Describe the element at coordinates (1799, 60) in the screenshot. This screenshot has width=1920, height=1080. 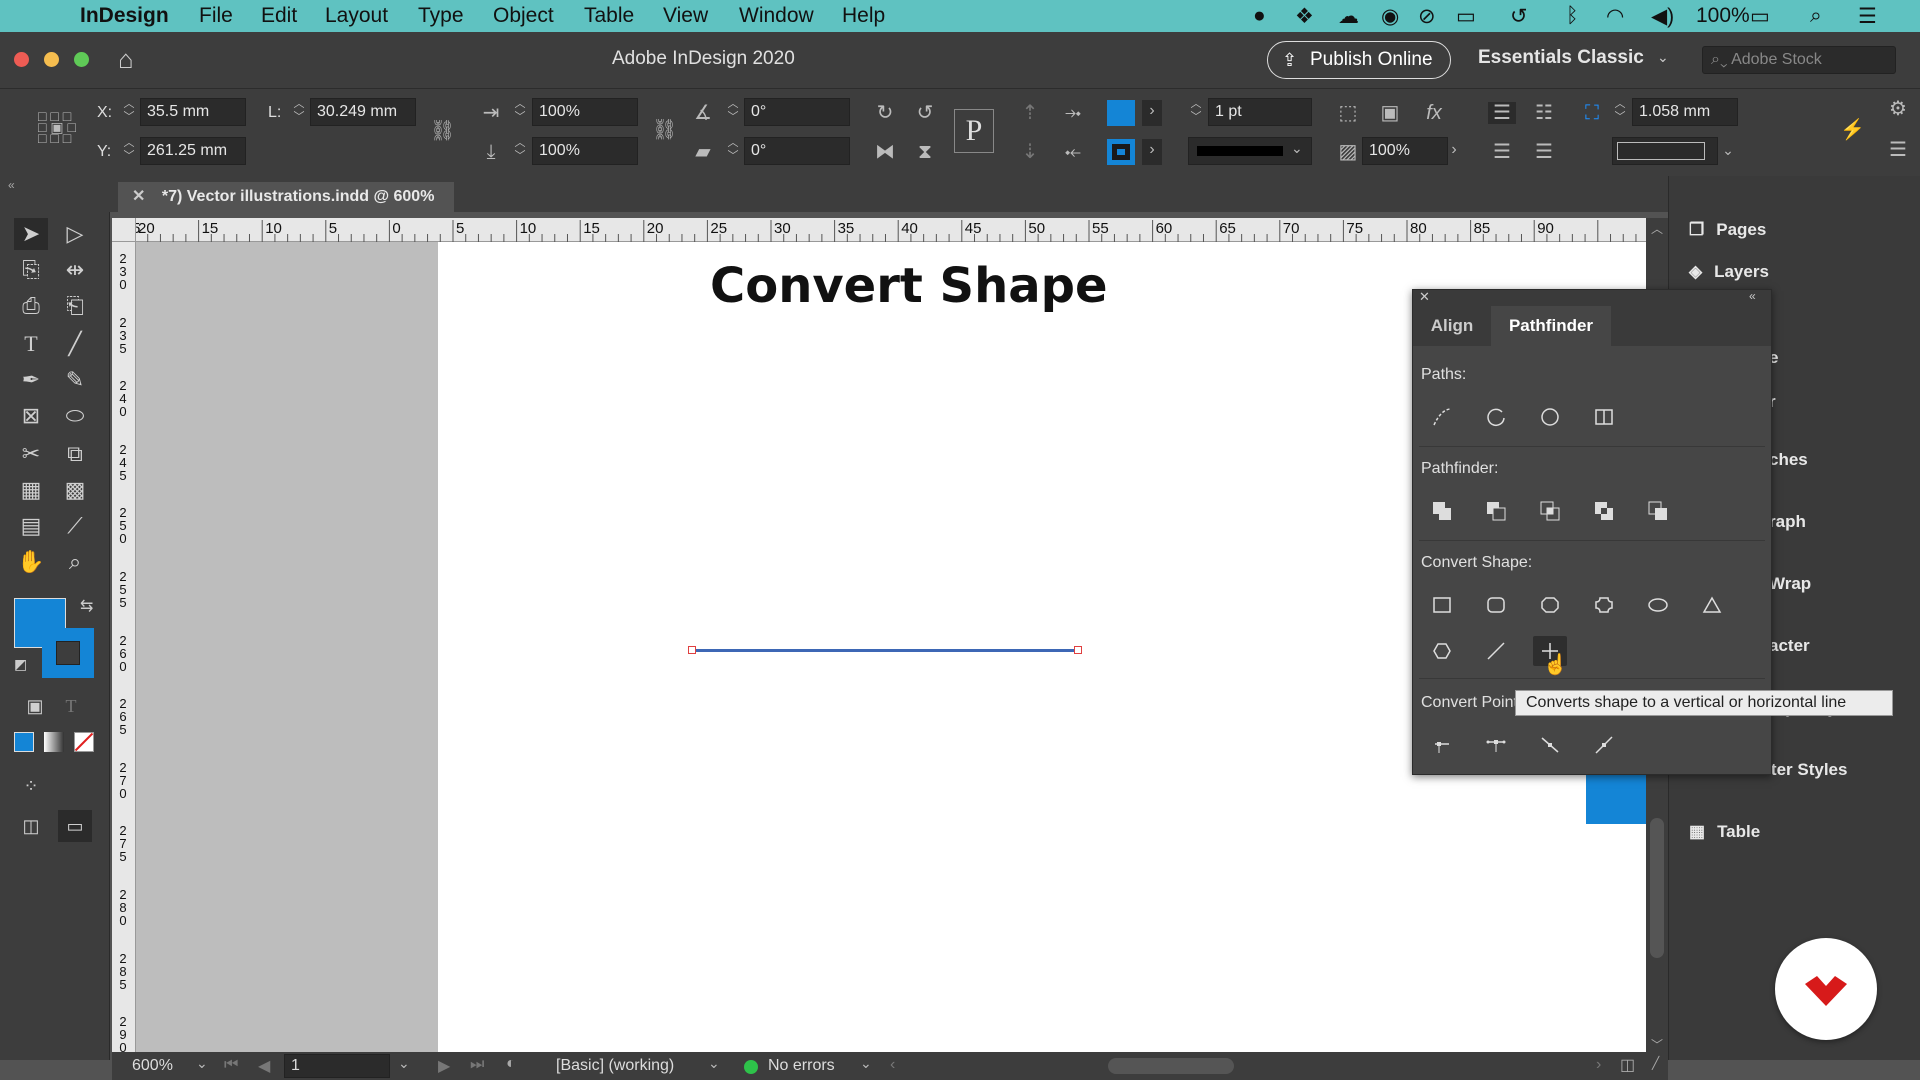
I see `adobe-stock-search: ⌕⌄ Adobe Stock` at that location.